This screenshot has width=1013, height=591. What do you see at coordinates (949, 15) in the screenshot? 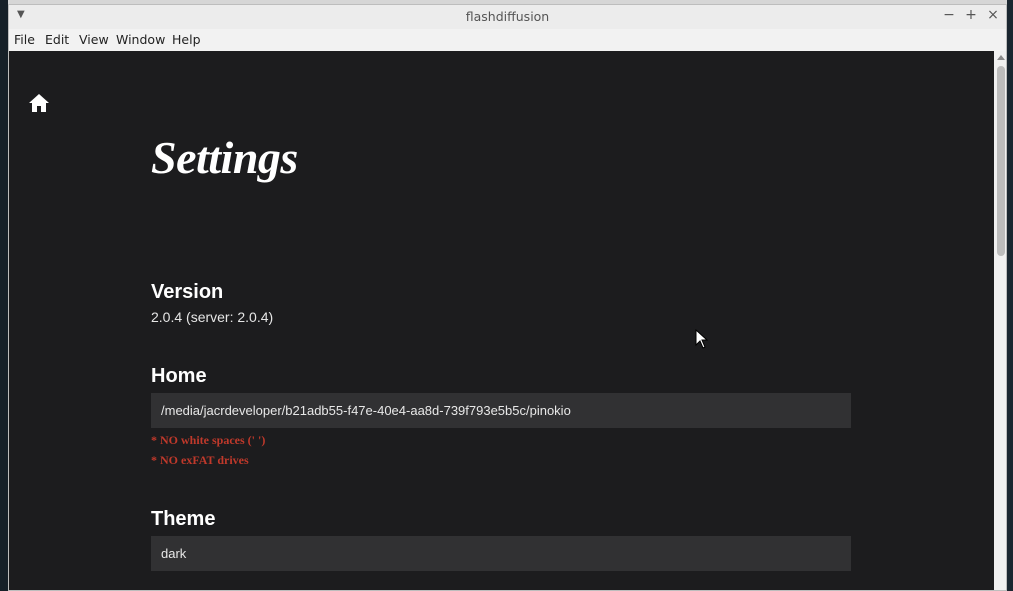
I see `minimize-icon: −` at bounding box center [949, 15].